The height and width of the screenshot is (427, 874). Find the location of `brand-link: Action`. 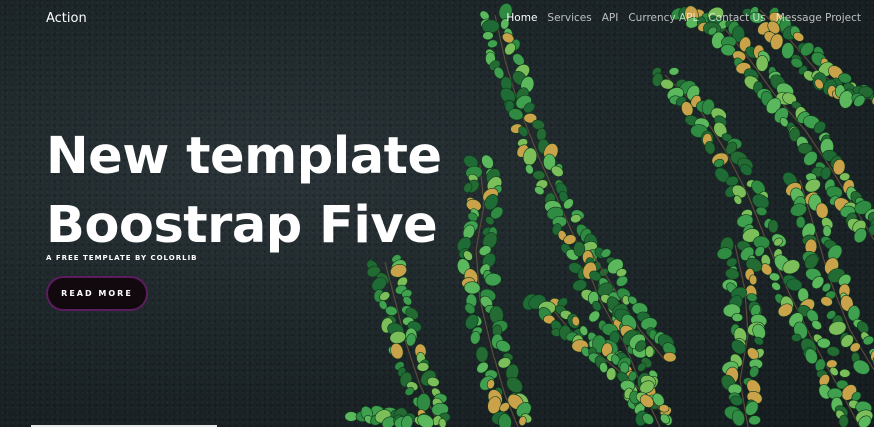

brand-link: Action is located at coordinates (66, 18).